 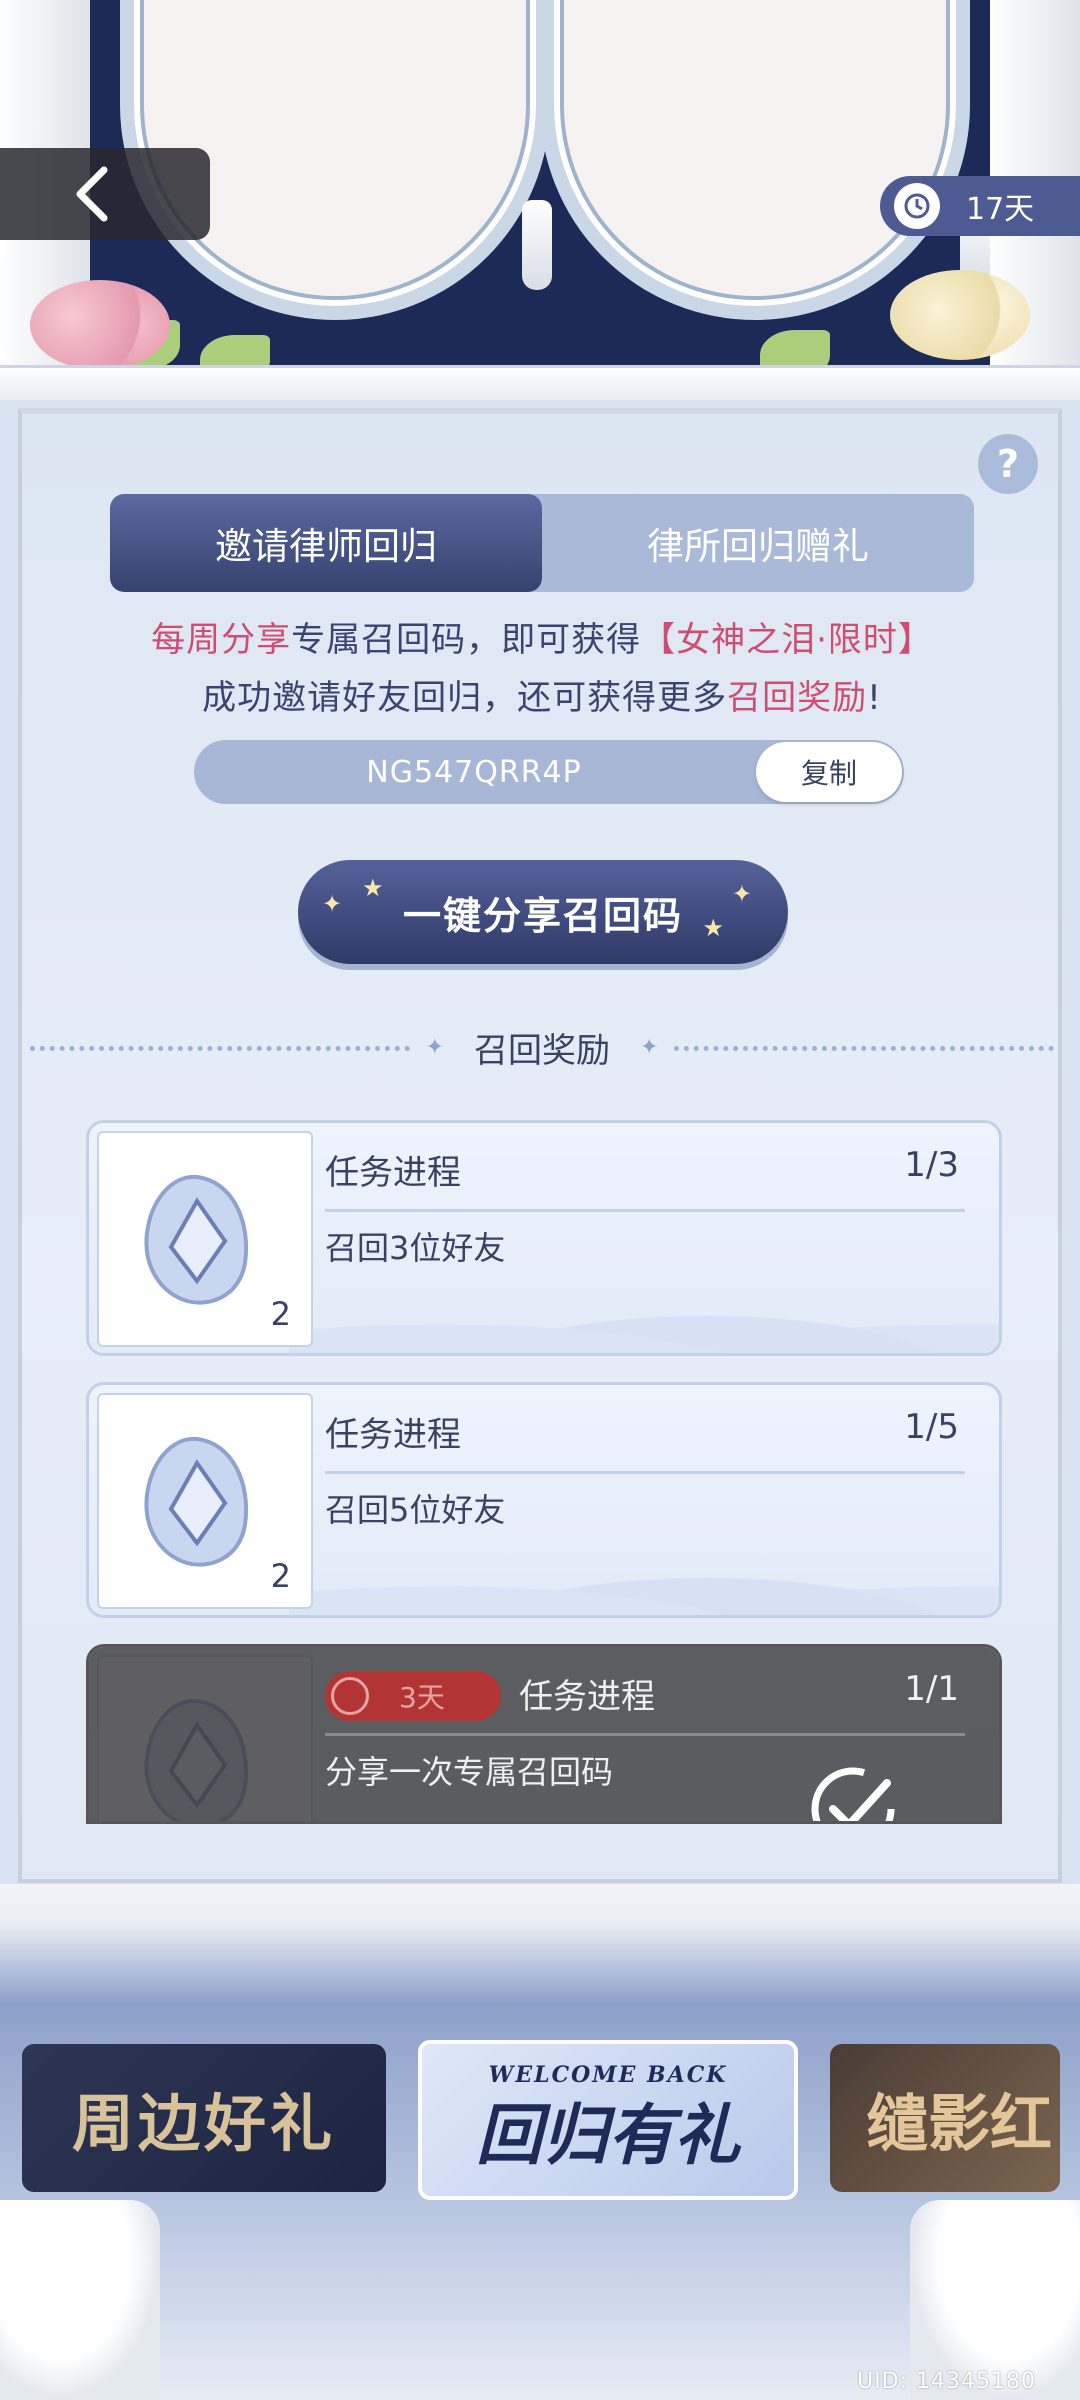 I want to click on banner-welcome-back: WELCOME BACK 回归有礼, so click(x=608, y=2120).